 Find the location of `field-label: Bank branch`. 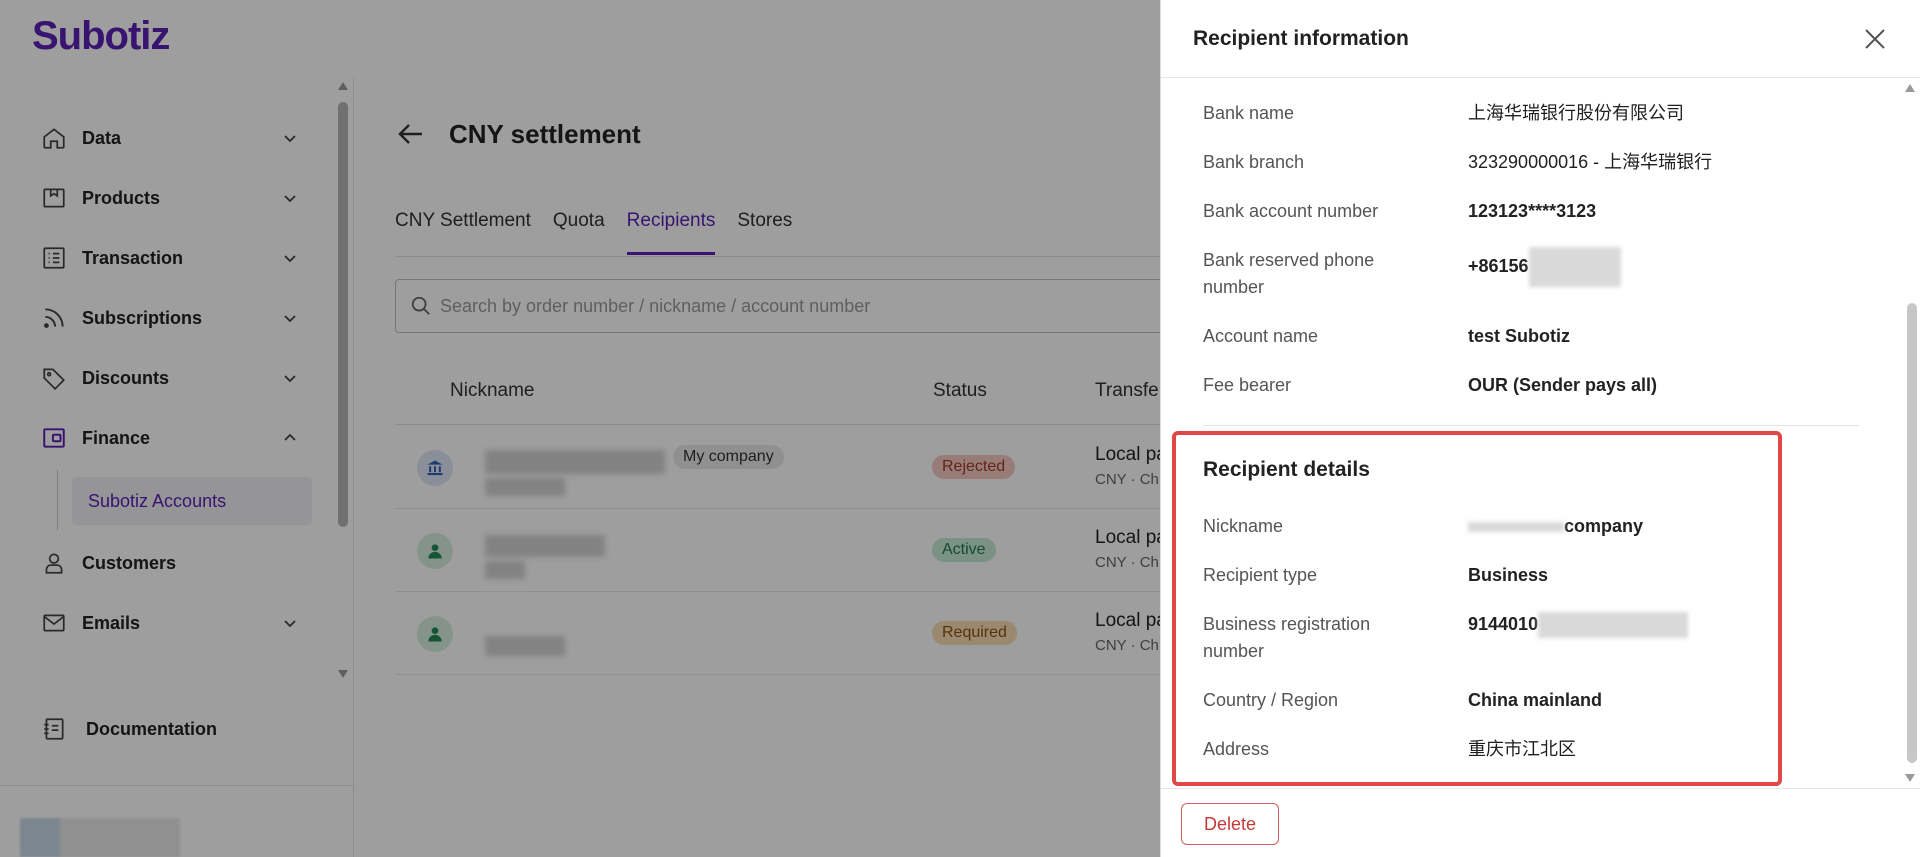

field-label: Bank branch is located at coordinates (1254, 162).